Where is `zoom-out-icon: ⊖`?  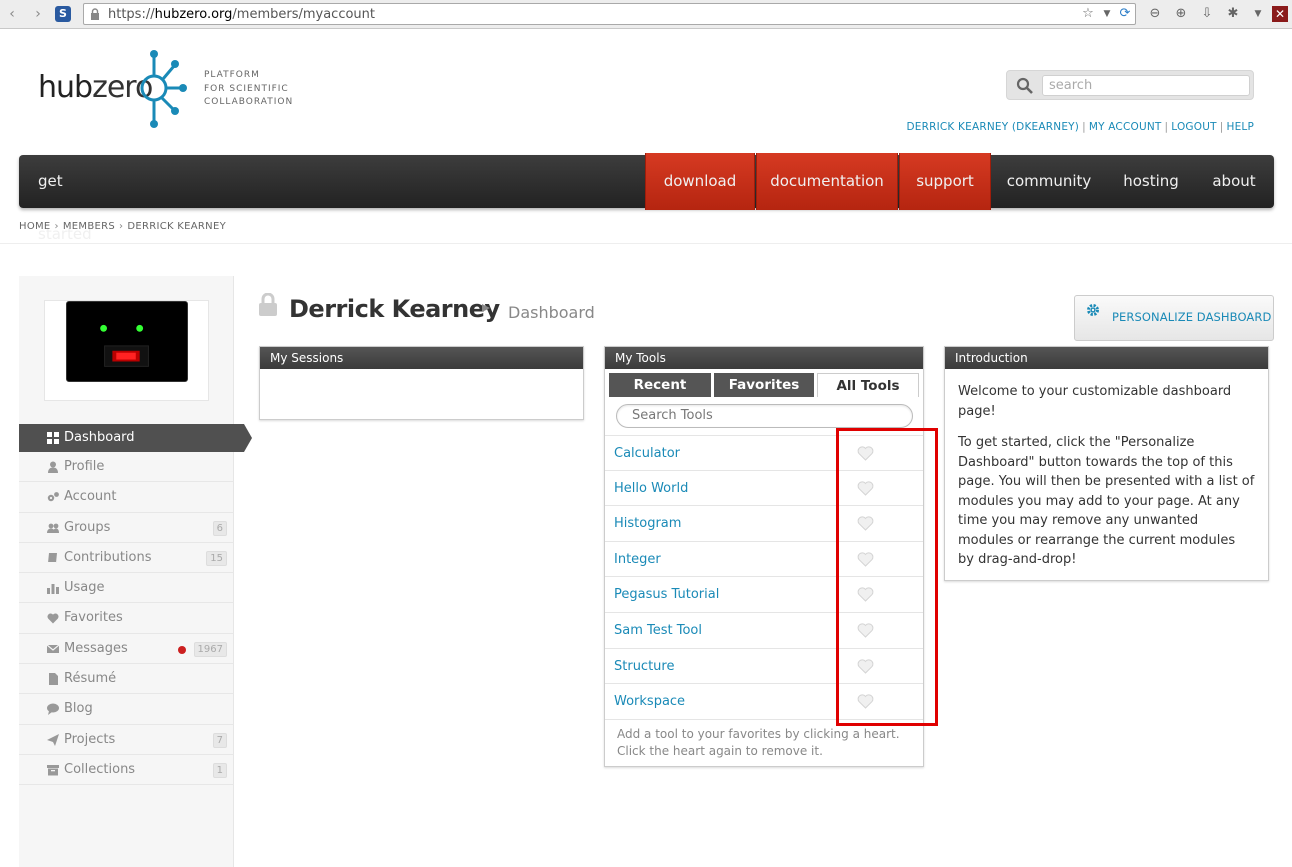 zoom-out-icon: ⊖ is located at coordinates (1155, 14).